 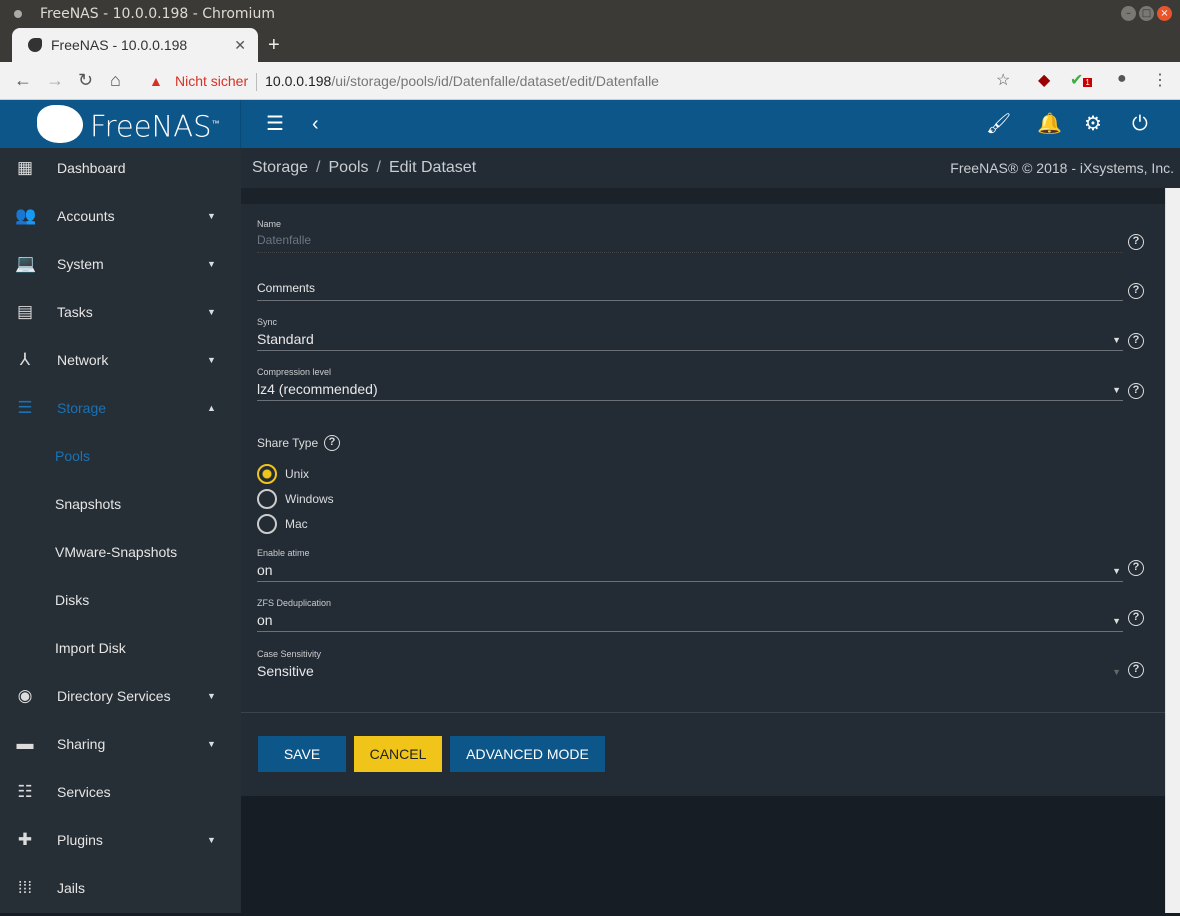 I want to click on sidebar-item-pools: Pools, so click(x=120, y=460).